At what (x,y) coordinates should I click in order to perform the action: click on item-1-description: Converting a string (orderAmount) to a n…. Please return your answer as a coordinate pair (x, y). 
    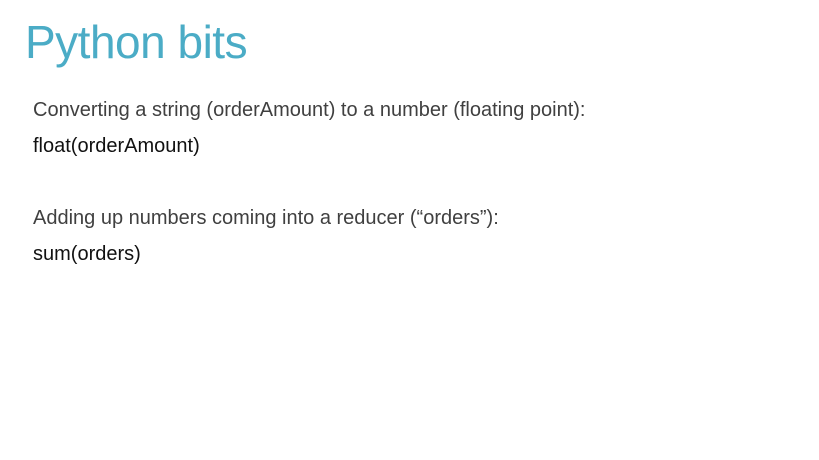
    Looking at the image, I should click on (309, 110).